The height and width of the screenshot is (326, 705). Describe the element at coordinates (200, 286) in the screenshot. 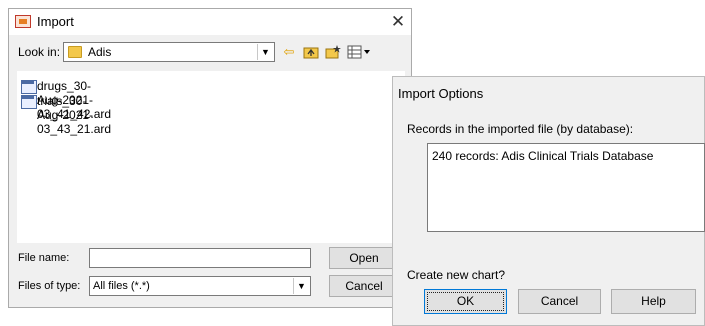

I see `files-of-type-dropdown: All files (*.*) ▼` at that location.